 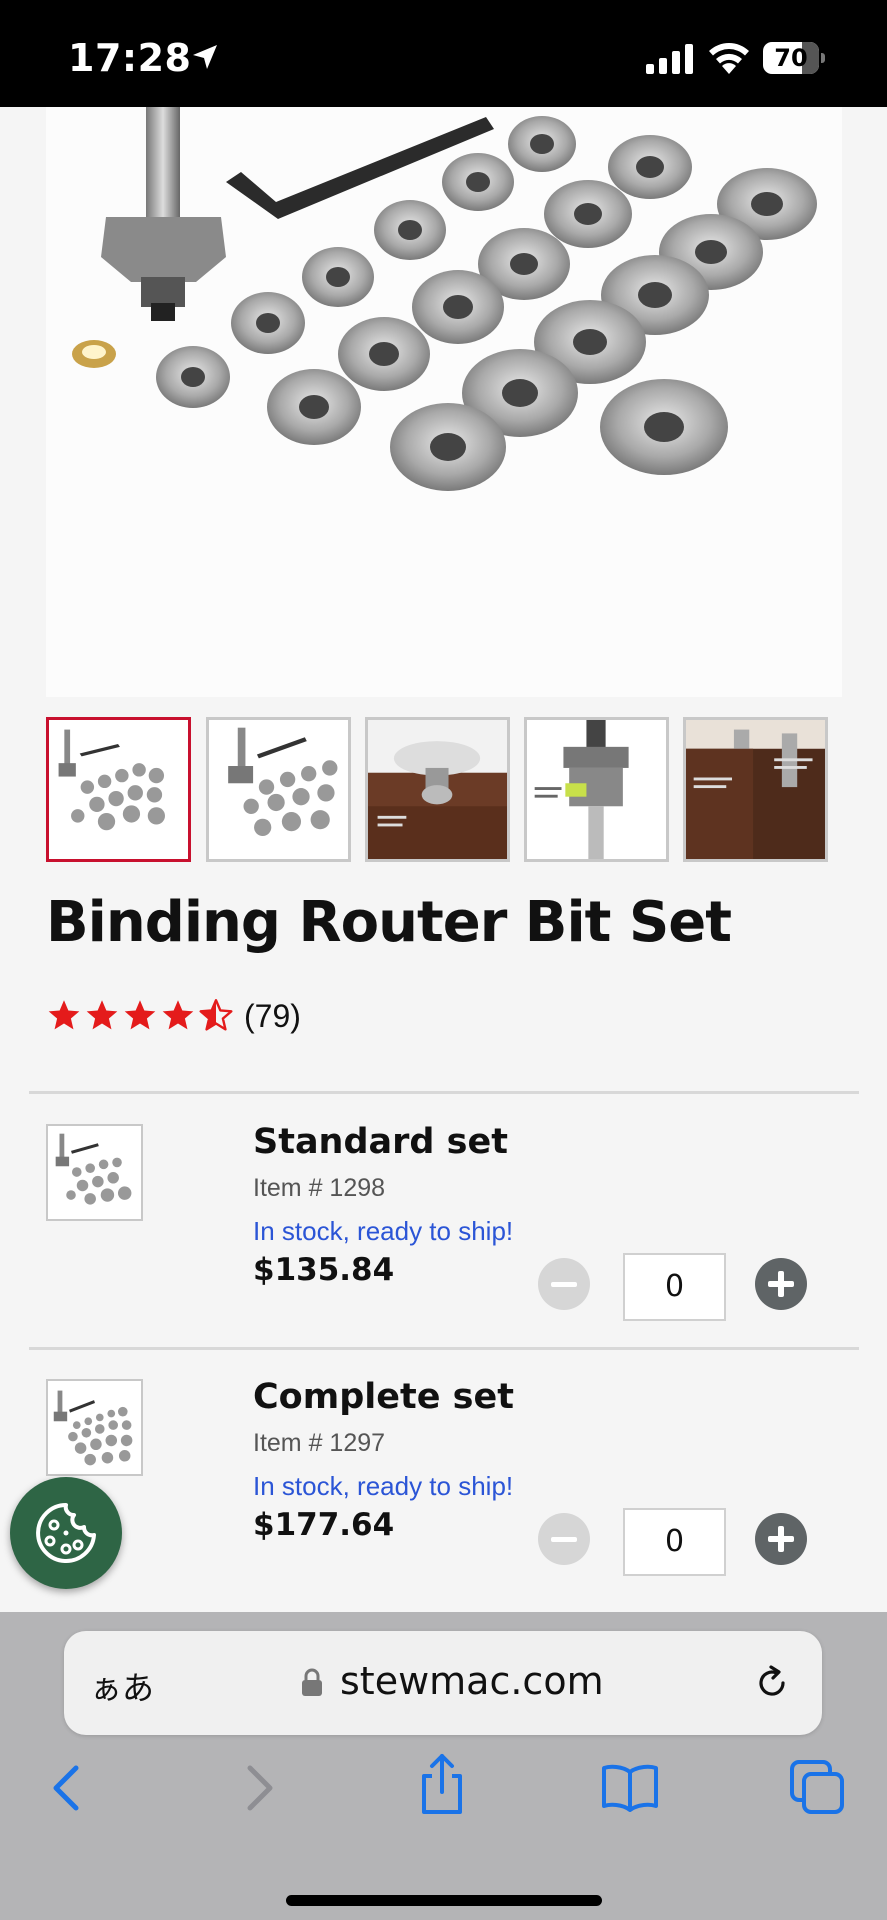 What do you see at coordinates (319, 1188) in the screenshot?
I see `variant-item-number: Item # 1298` at bounding box center [319, 1188].